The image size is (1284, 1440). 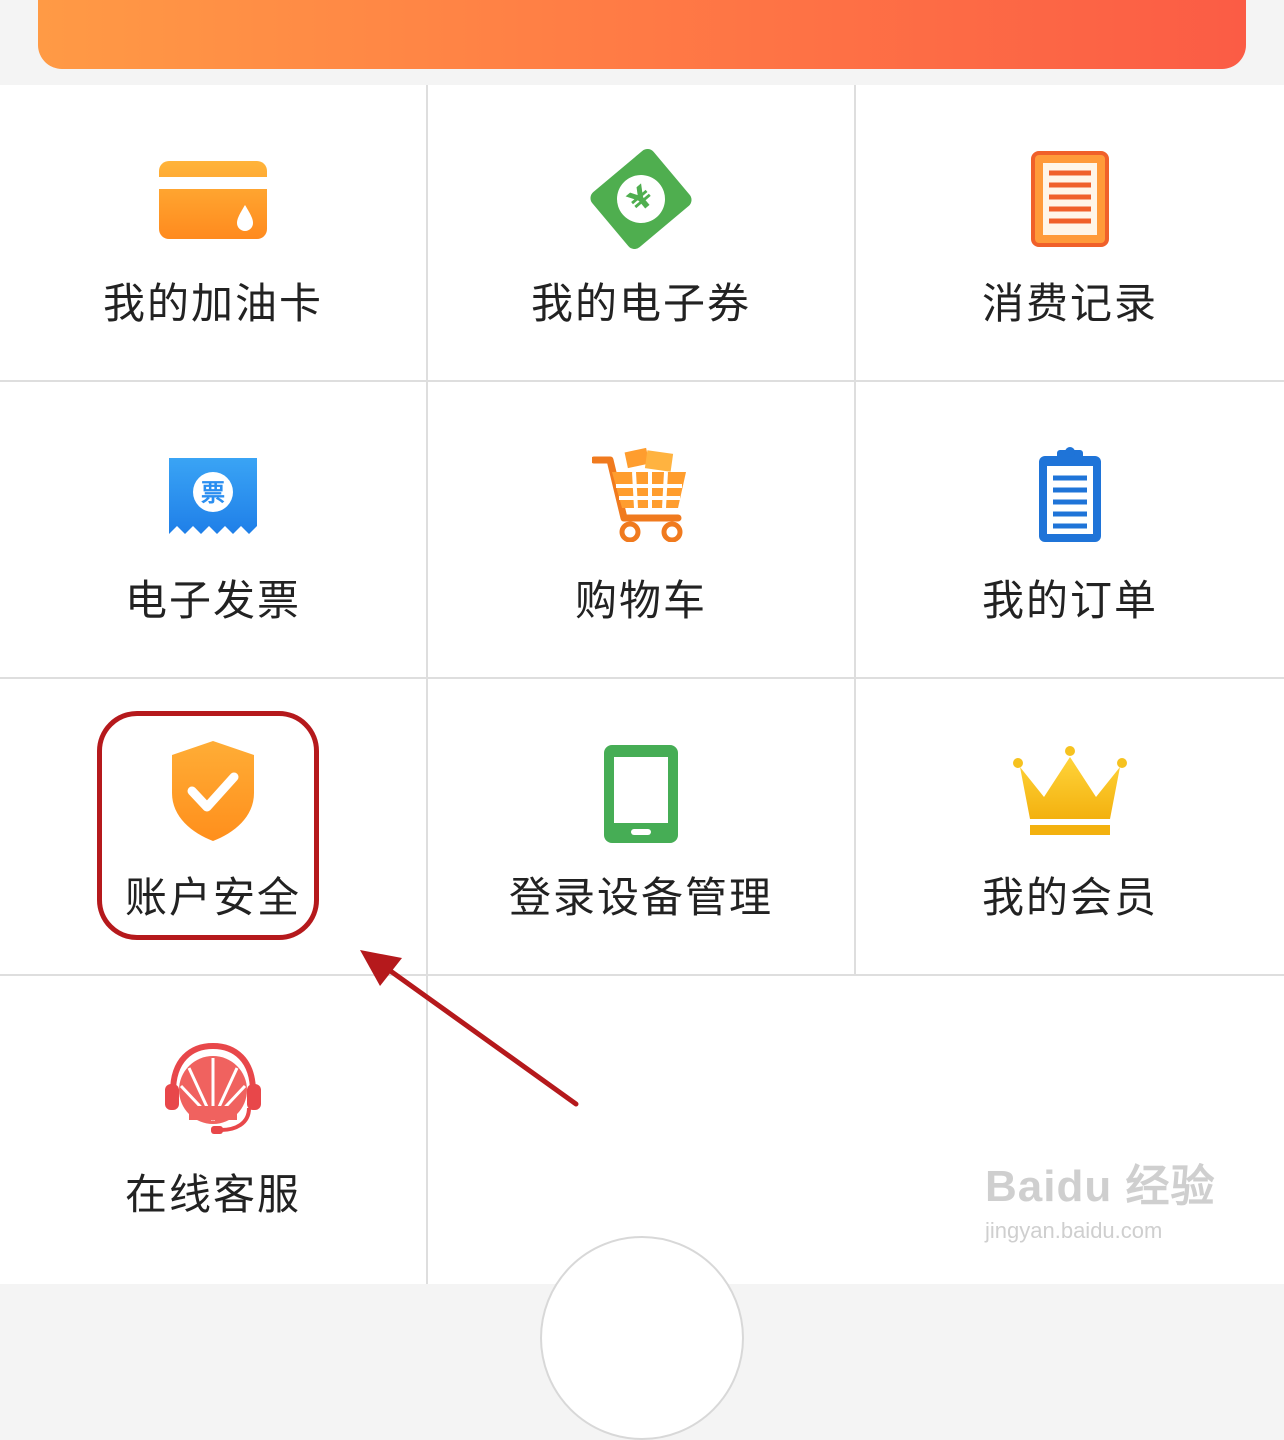 What do you see at coordinates (213, 1088) in the screenshot?
I see `customer-service-icon` at bounding box center [213, 1088].